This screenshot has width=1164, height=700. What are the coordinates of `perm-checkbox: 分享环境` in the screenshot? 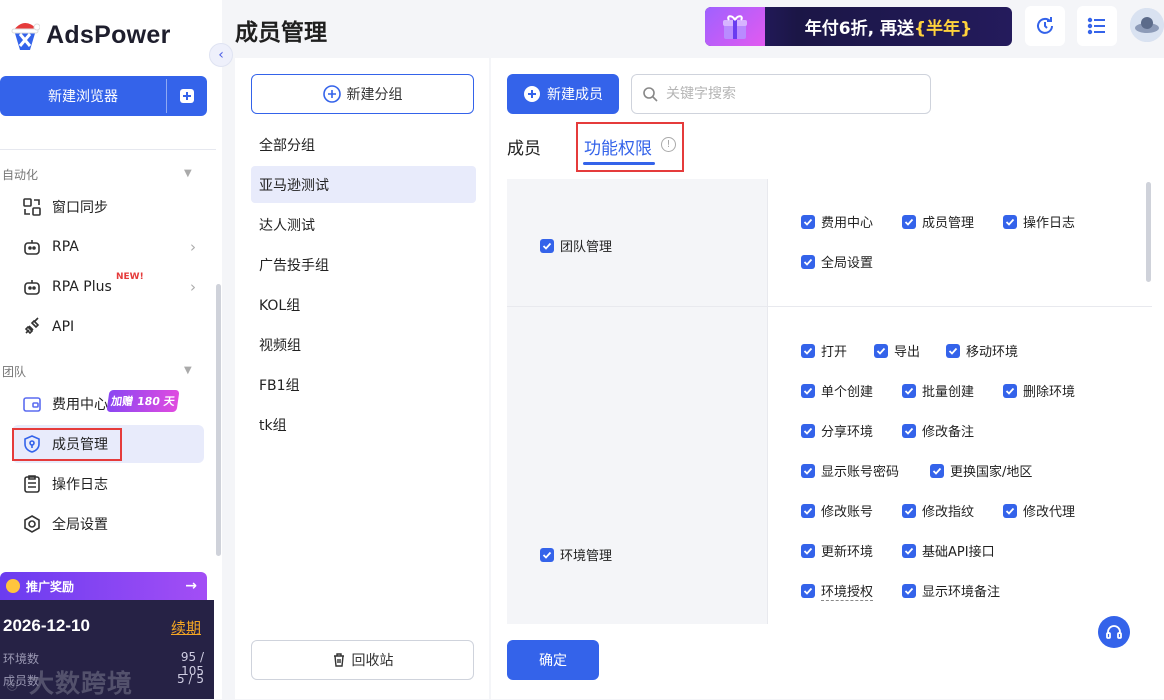 It's located at (837, 430).